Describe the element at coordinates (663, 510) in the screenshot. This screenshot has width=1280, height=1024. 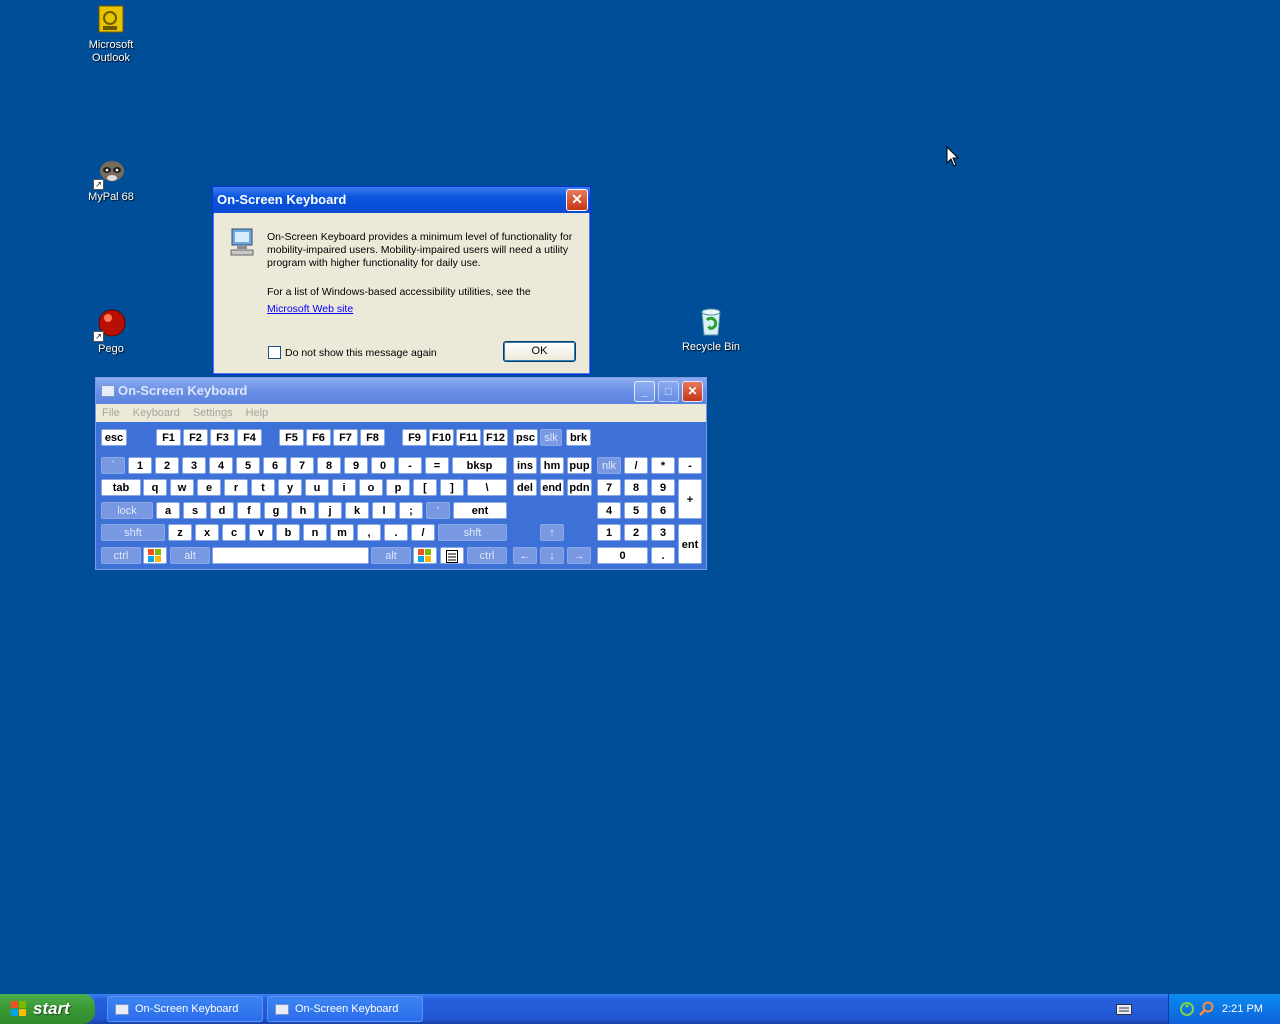
I see `key-numpad-6: 6` at that location.